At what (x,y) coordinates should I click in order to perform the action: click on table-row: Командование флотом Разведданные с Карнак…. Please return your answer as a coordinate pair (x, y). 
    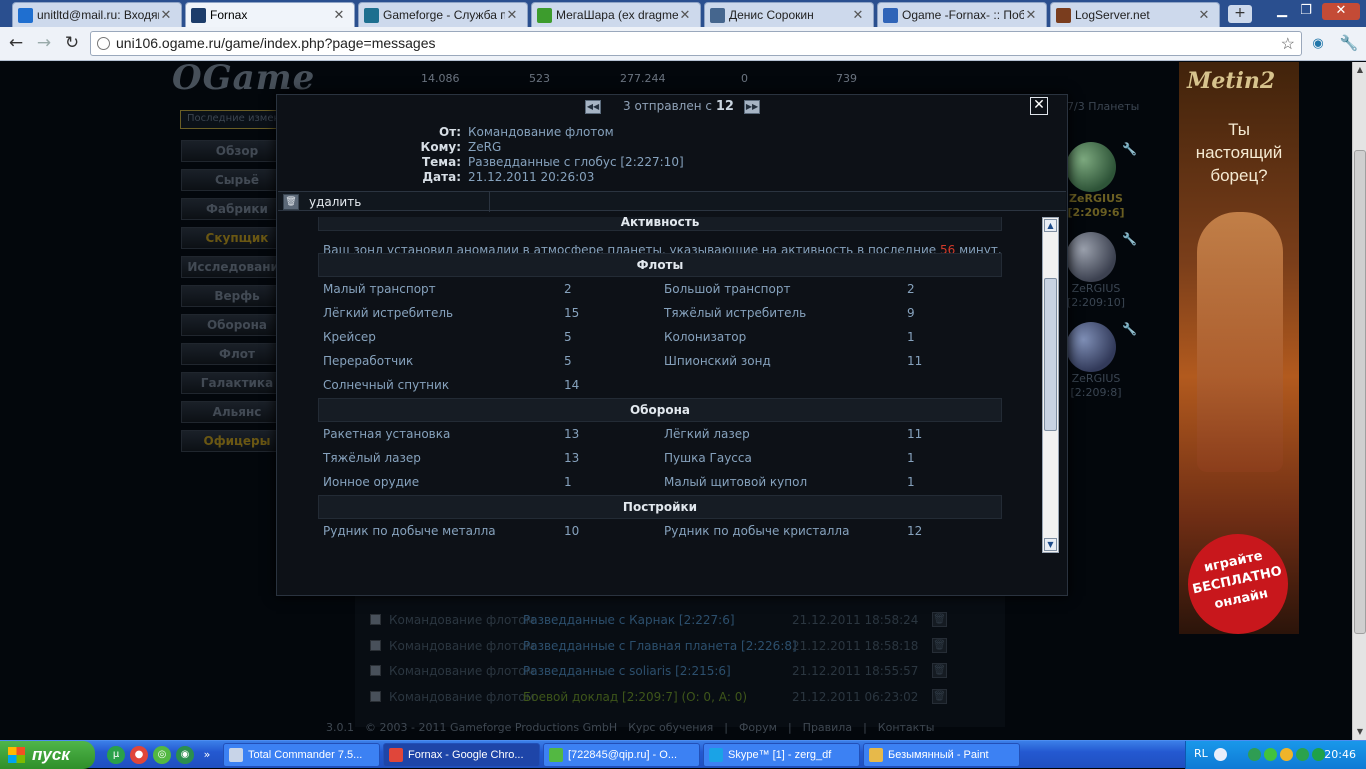
    Looking at the image, I should click on (670, 621).